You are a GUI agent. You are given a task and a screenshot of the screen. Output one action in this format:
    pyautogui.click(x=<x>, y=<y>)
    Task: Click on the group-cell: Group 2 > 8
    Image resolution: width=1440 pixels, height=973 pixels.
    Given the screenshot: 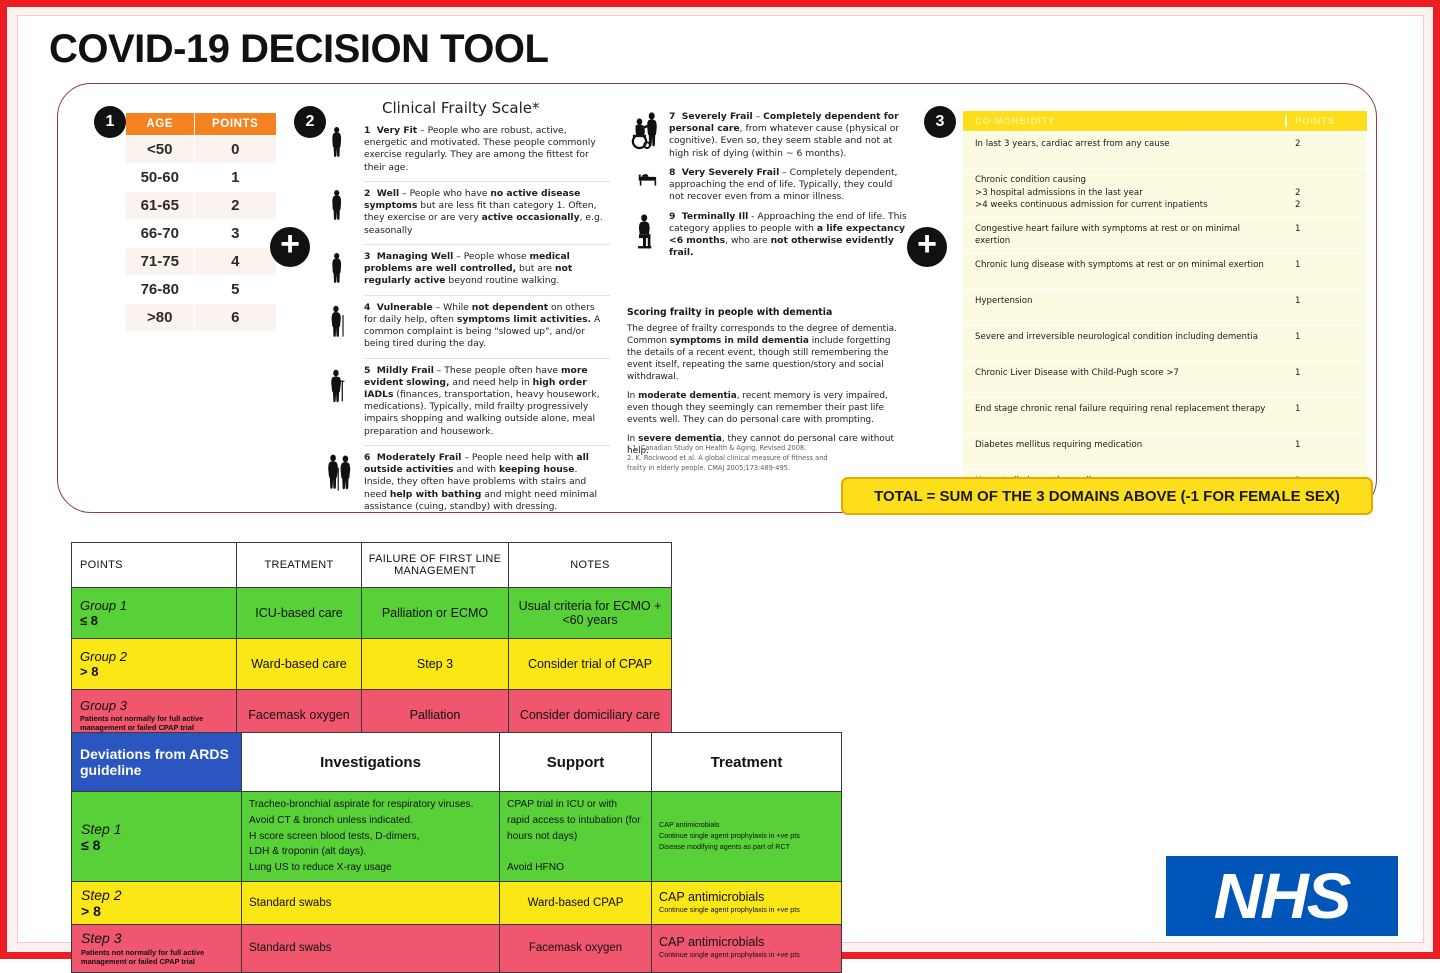 What is the action you would take?
    pyautogui.click(x=154, y=664)
    